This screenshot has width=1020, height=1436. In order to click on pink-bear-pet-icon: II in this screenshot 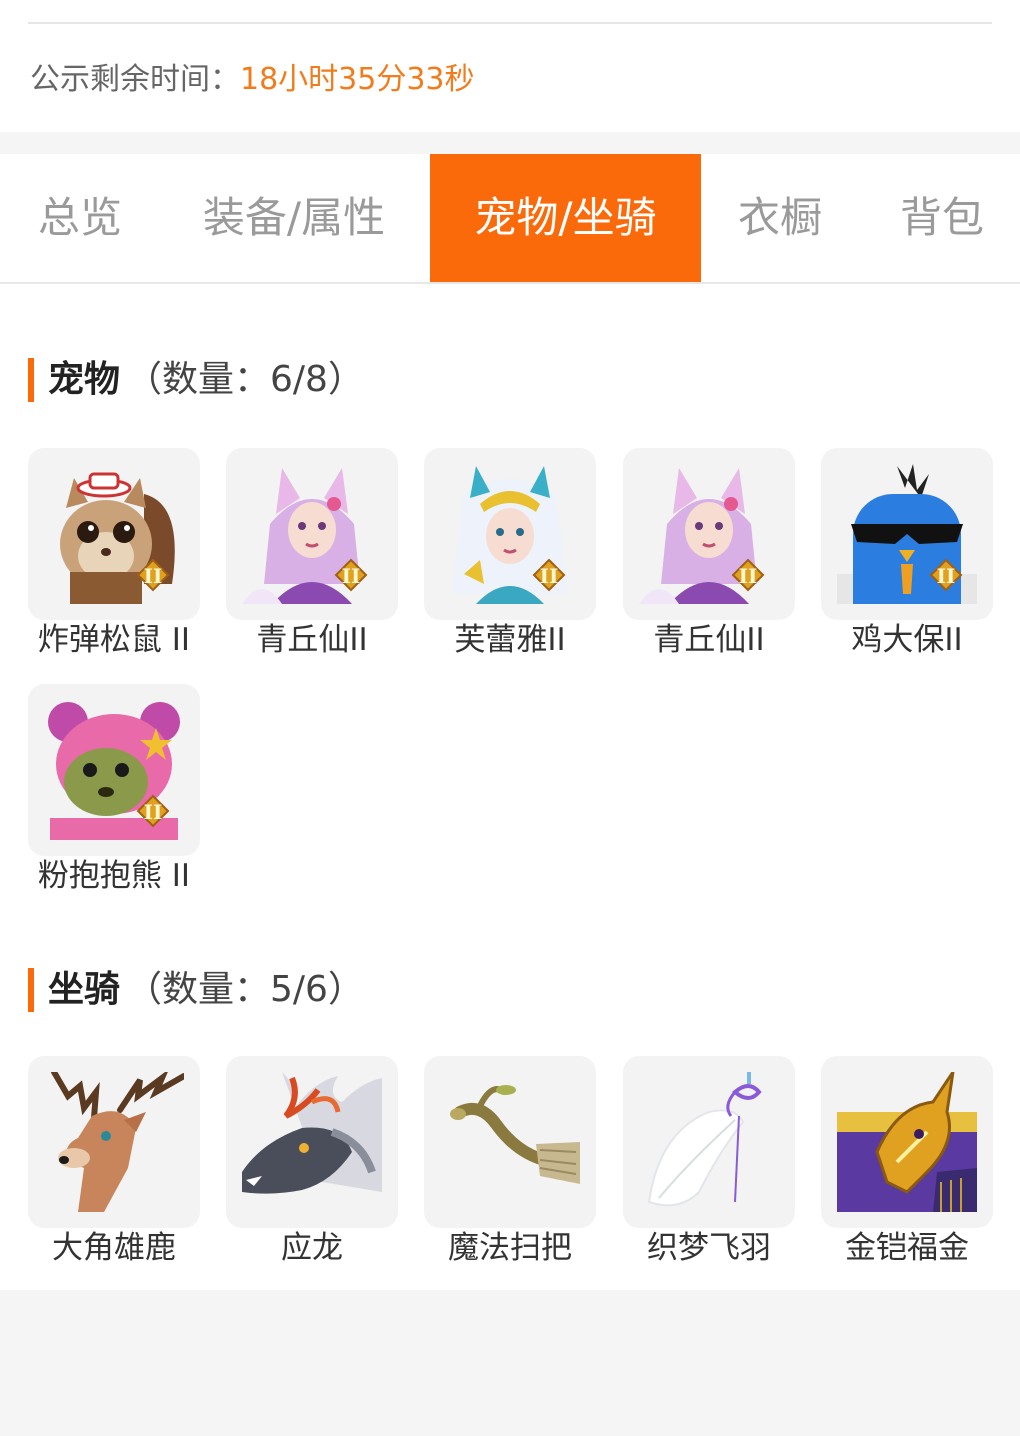, I will do `click(114, 770)`.